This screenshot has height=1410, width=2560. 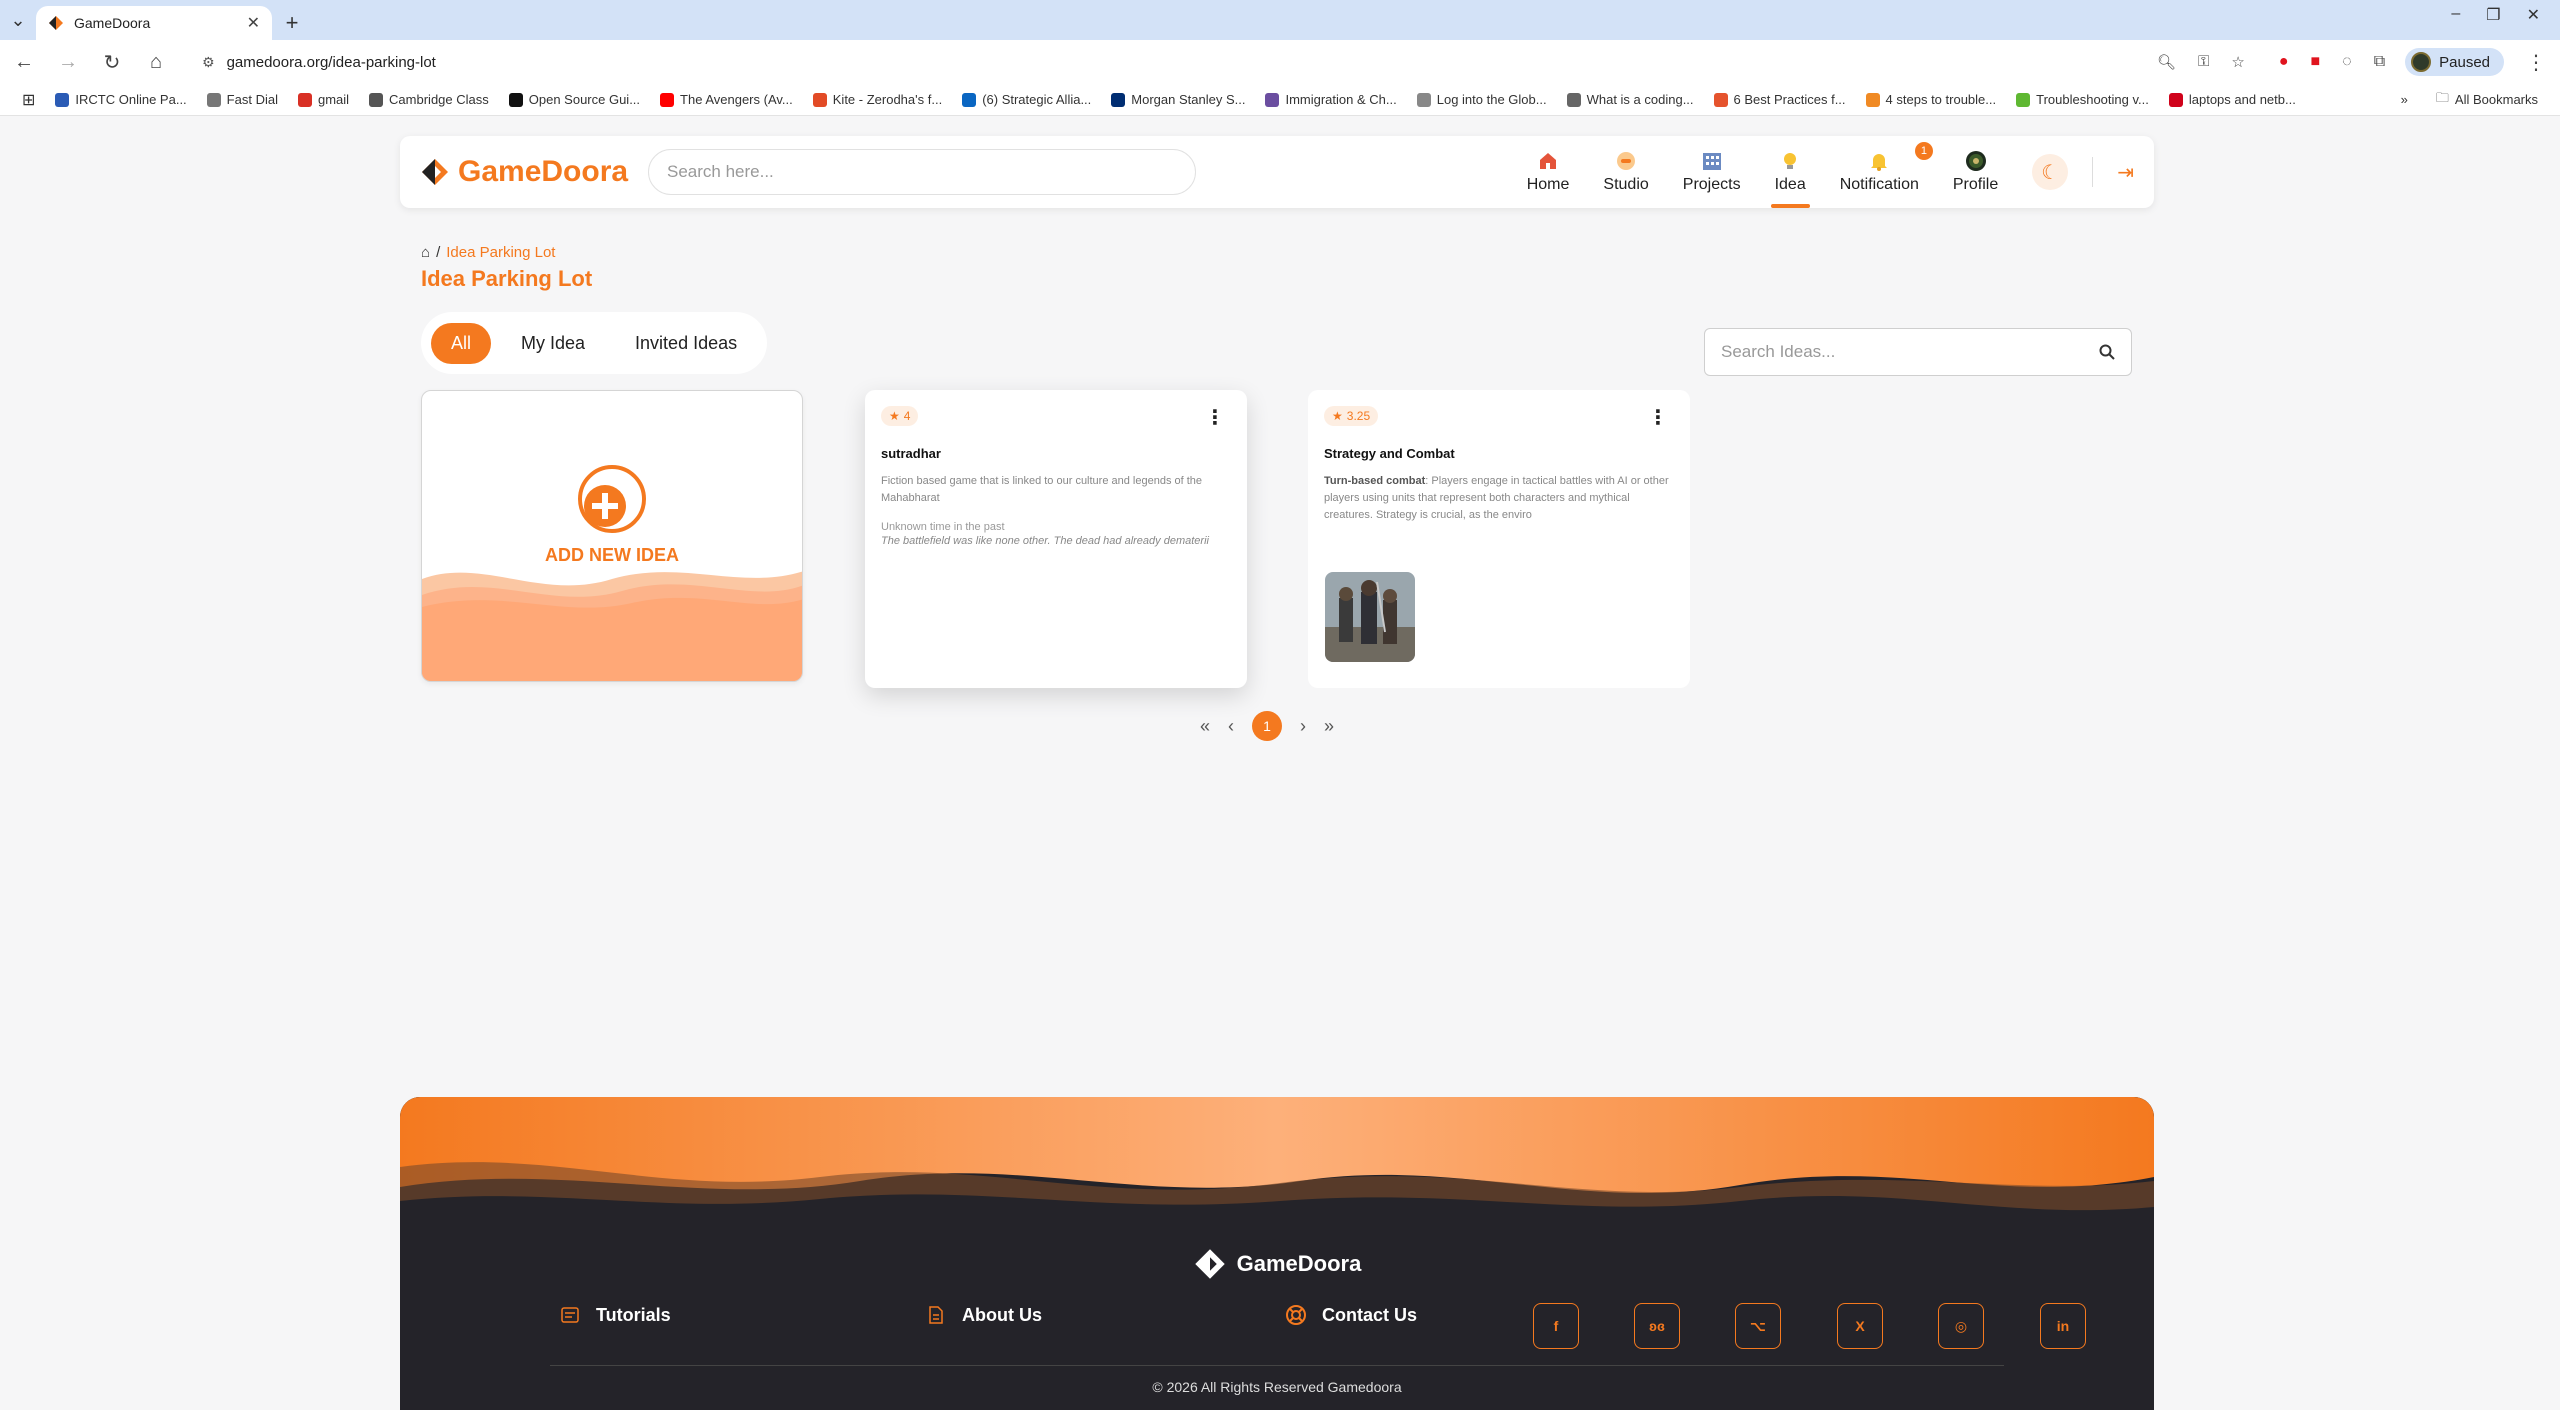 What do you see at coordinates (1790, 172) in the screenshot?
I see `nav-idea: Idea` at bounding box center [1790, 172].